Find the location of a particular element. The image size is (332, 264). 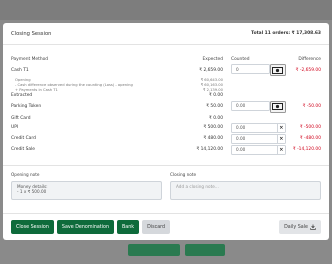

credit-card-count-cell: 0.00 × is located at coordinates (254, 138).